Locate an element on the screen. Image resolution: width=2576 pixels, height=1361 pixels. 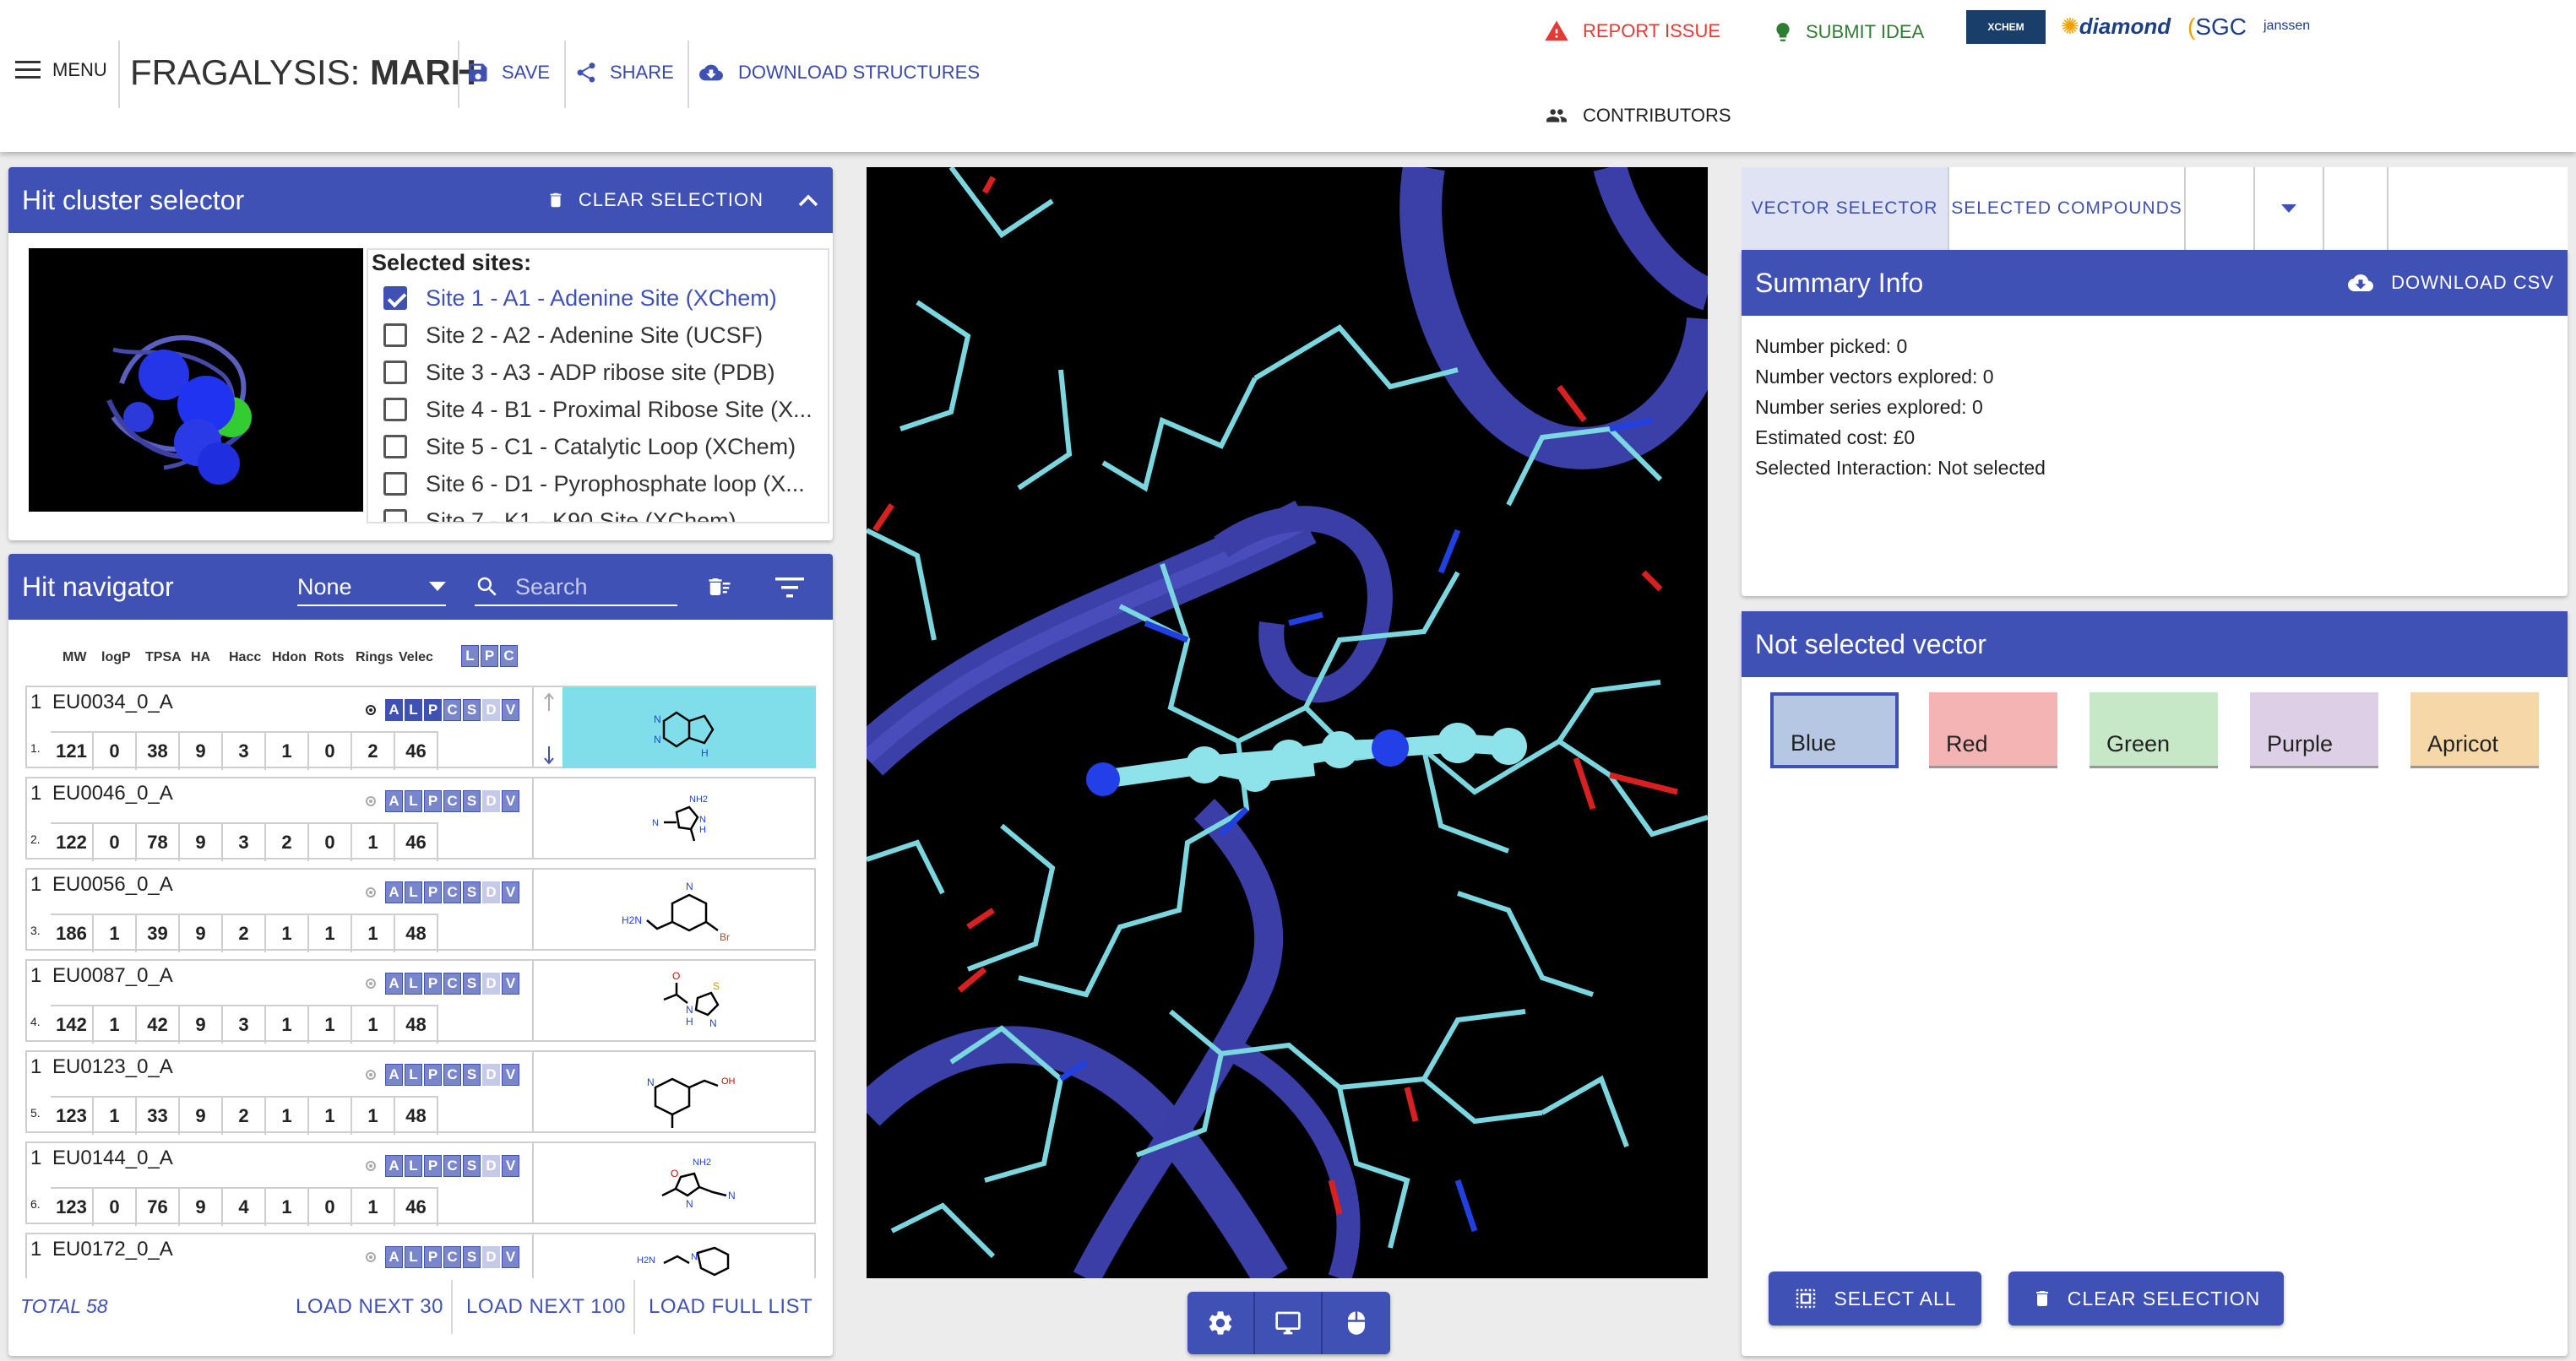
share-button: SHARE is located at coordinates (624, 72).